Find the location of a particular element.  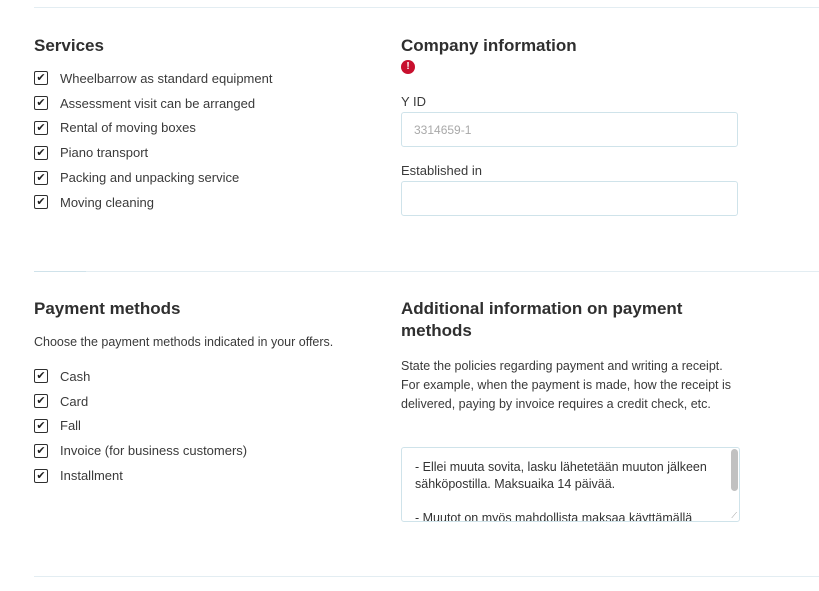

payment-item-installment: ✔ Installment is located at coordinates (140, 475).